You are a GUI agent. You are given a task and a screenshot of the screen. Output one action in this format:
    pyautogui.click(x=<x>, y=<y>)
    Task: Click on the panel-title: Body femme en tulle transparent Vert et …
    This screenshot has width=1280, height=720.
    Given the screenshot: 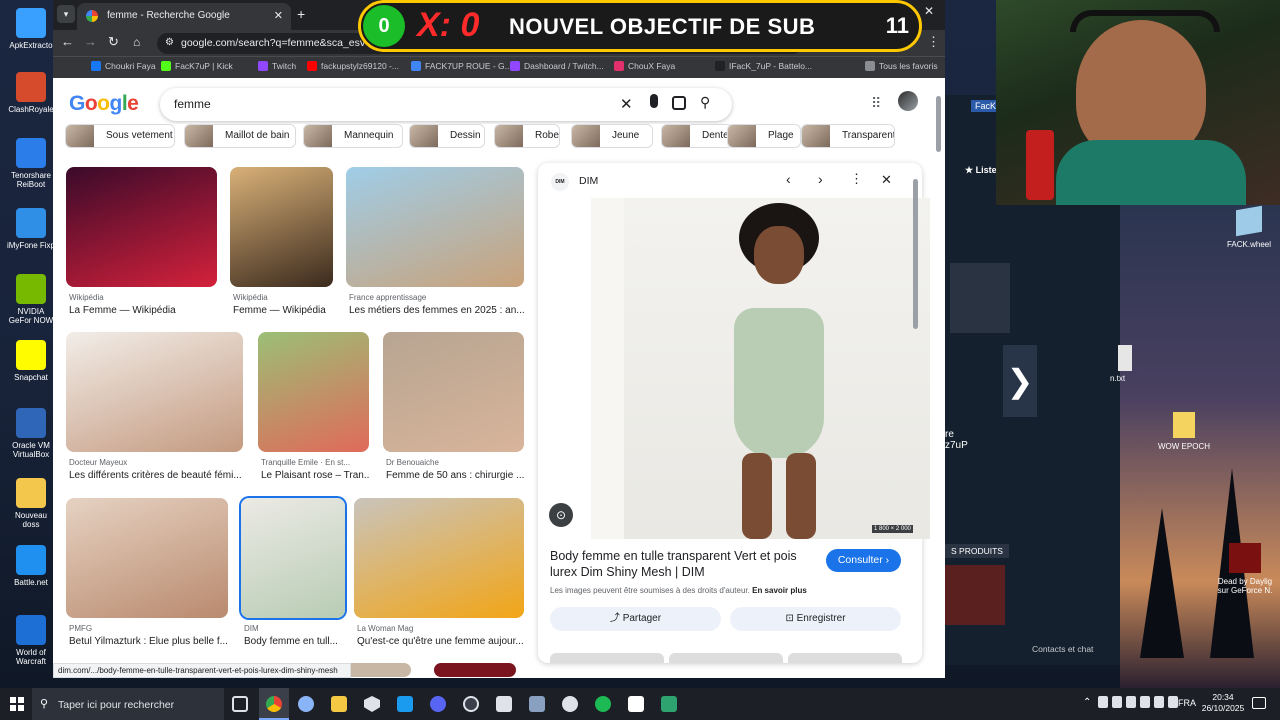 What is the action you would take?
    pyautogui.click(x=680, y=564)
    